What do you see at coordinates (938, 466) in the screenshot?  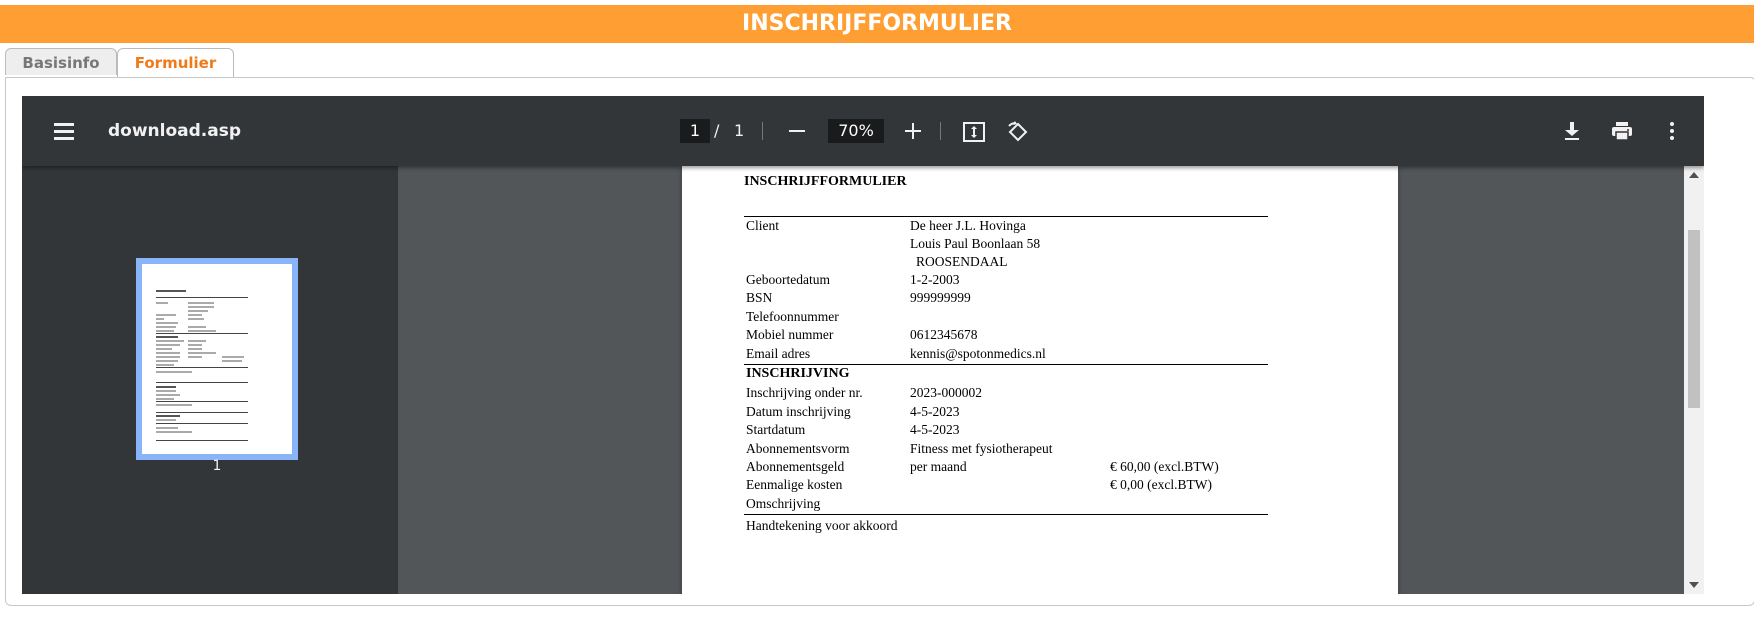 I see `field-value: per maand` at bounding box center [938, 466].